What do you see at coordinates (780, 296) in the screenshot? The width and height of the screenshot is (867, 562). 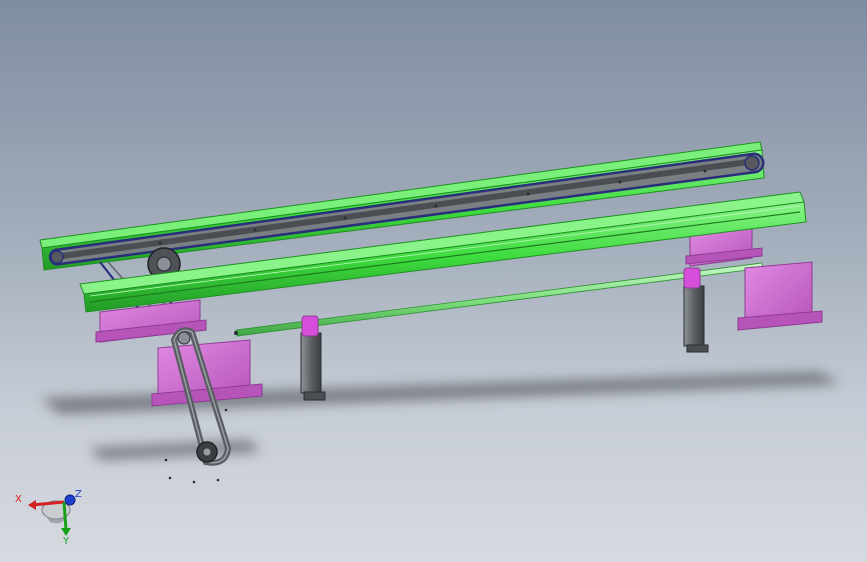 I see `front-right-bracket` at bounding box center [780, 296].